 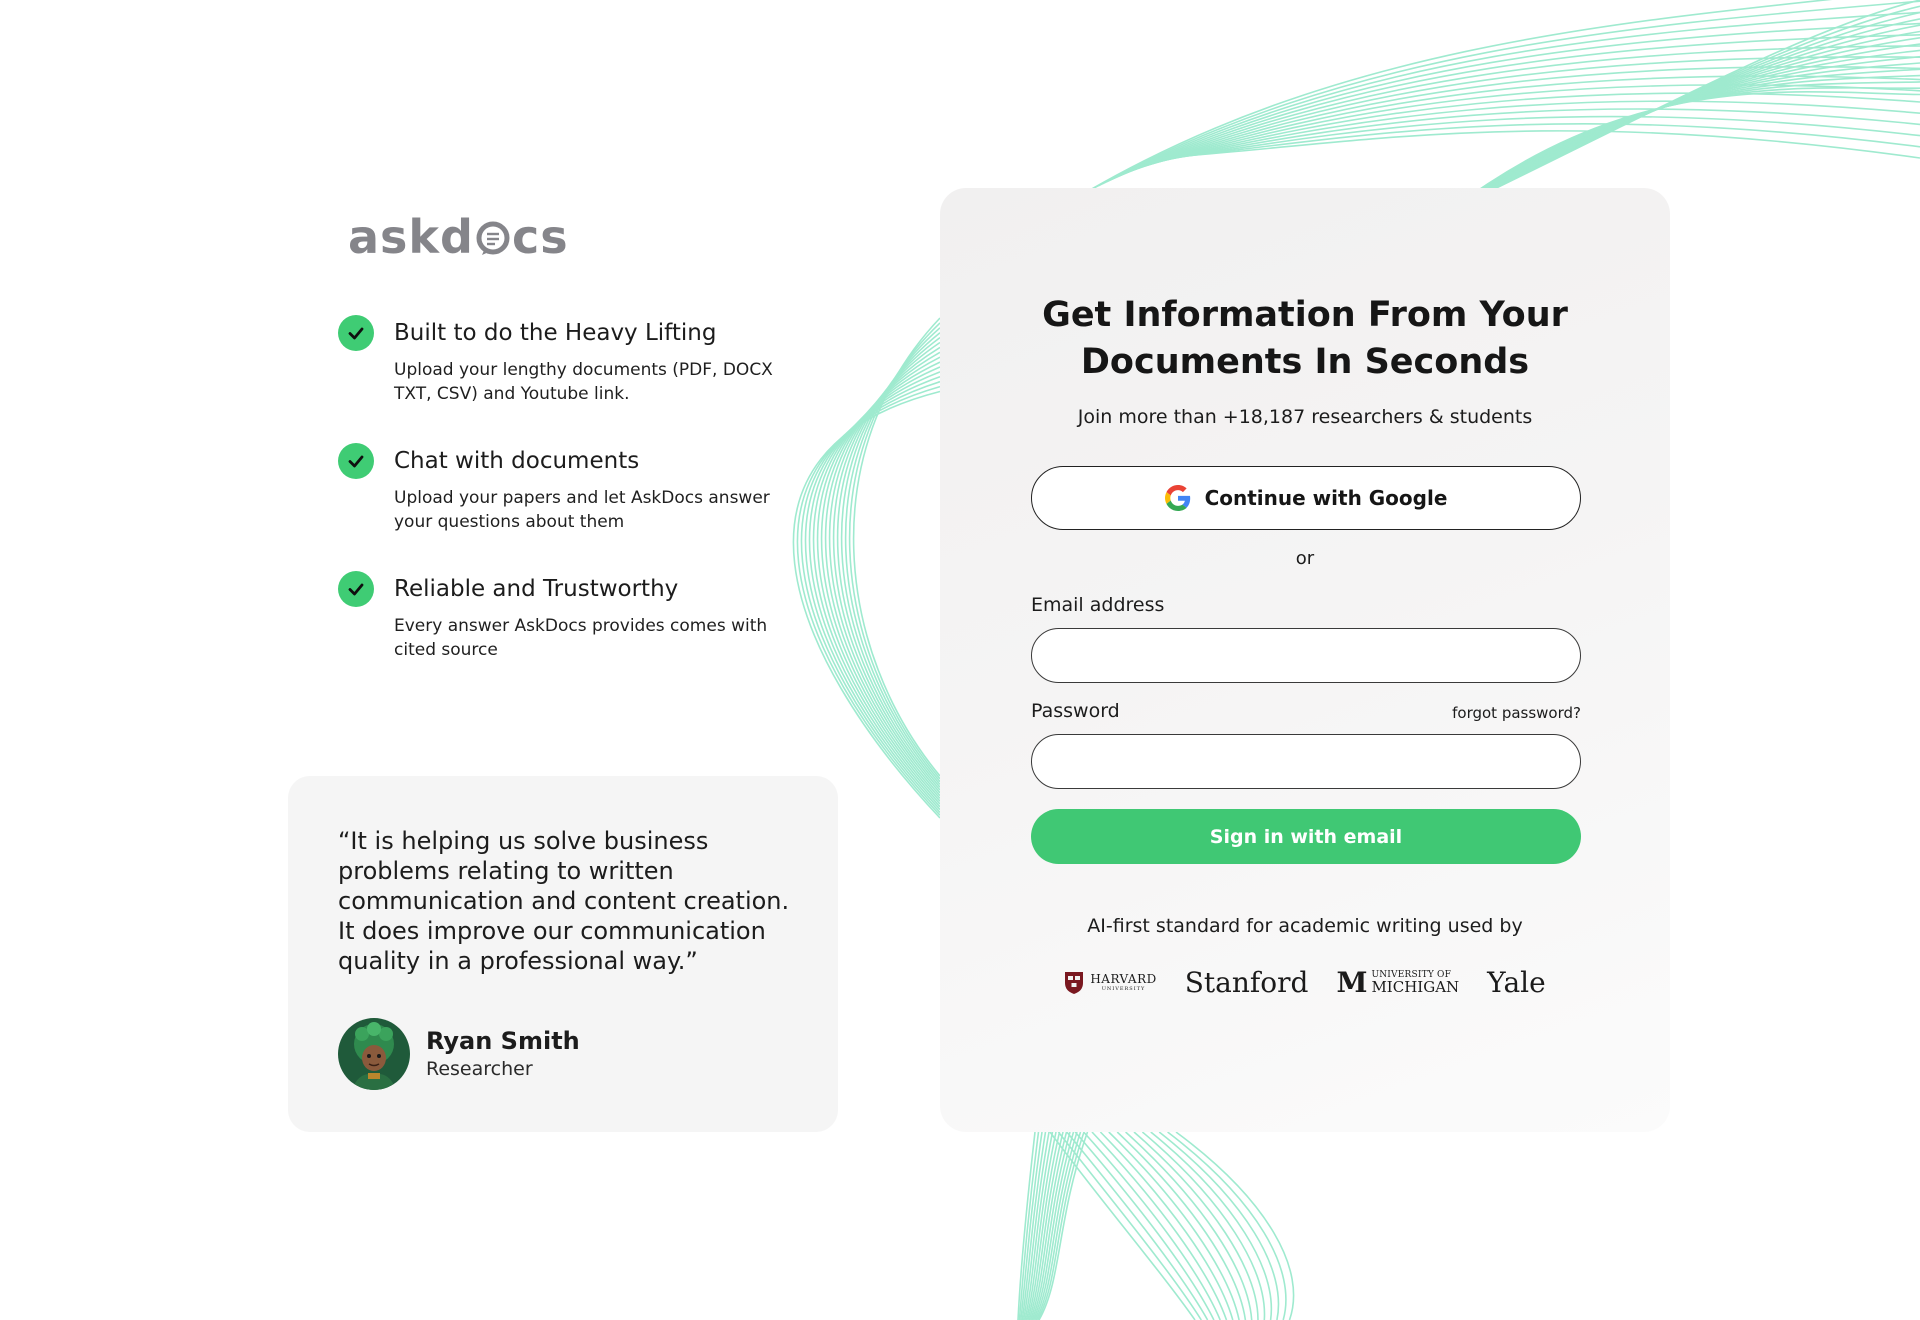 I want to click on password-label: Password, so click(x=1075, y=711).